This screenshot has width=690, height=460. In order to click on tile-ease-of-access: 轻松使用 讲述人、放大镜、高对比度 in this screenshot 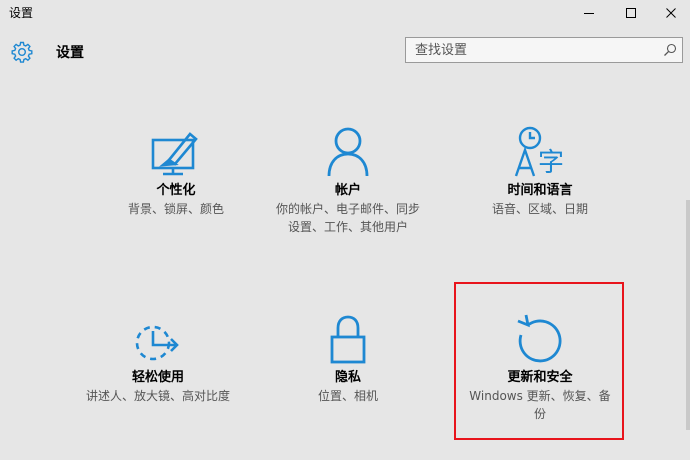, I will do `click(158, 355)`.